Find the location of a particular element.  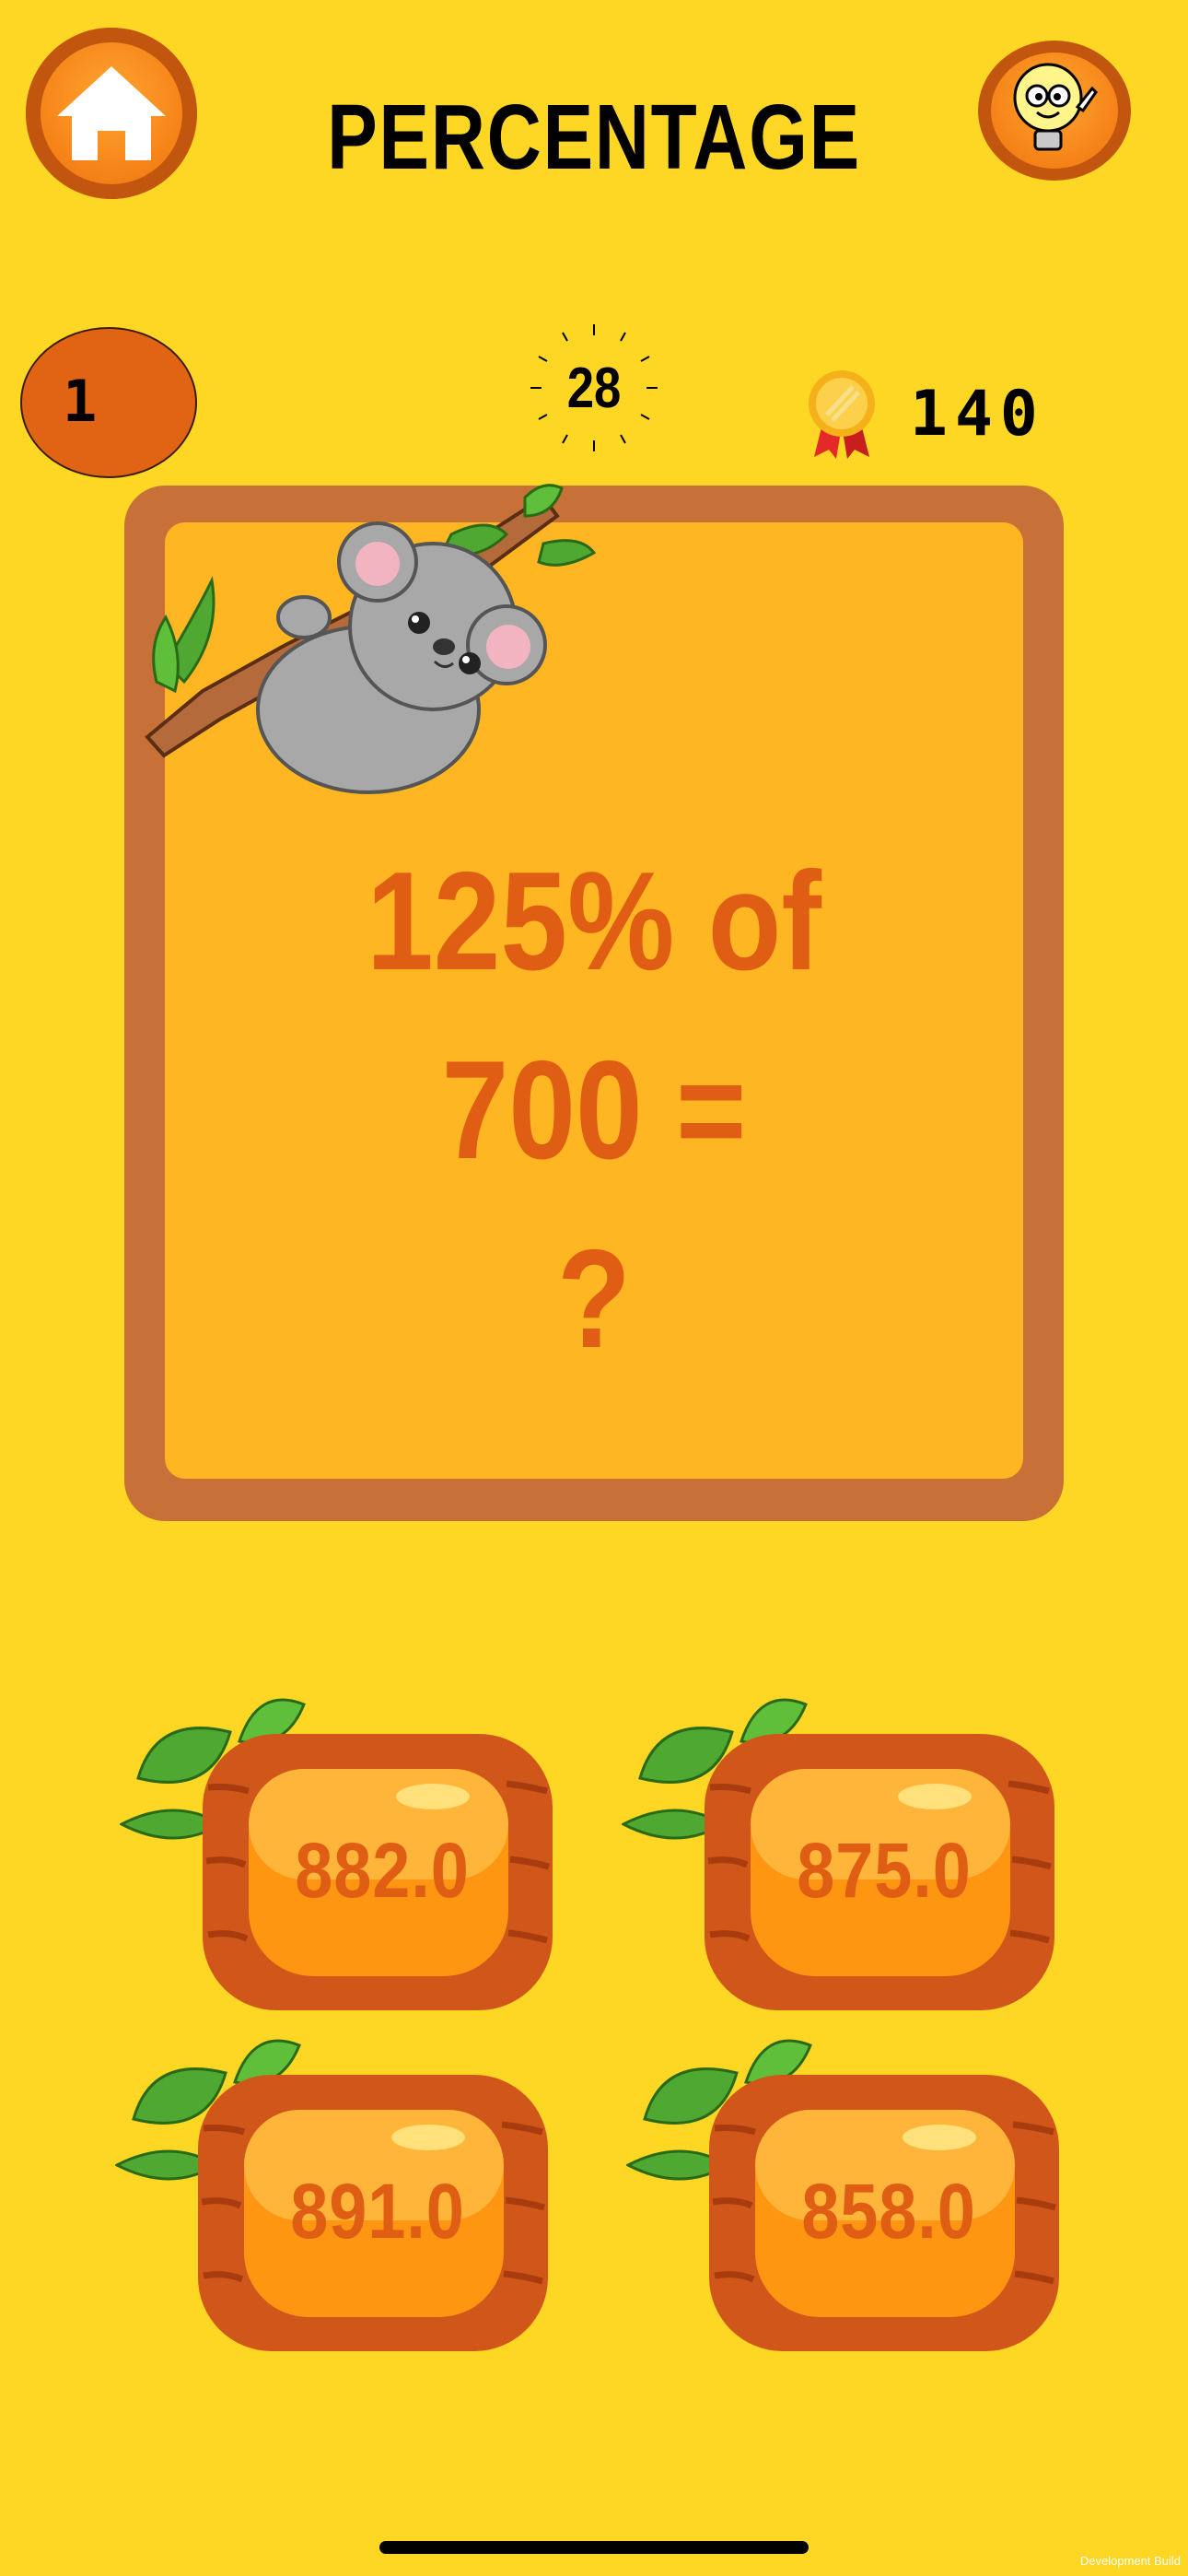

level-badge: 1 is located at coordinates (108, 402).